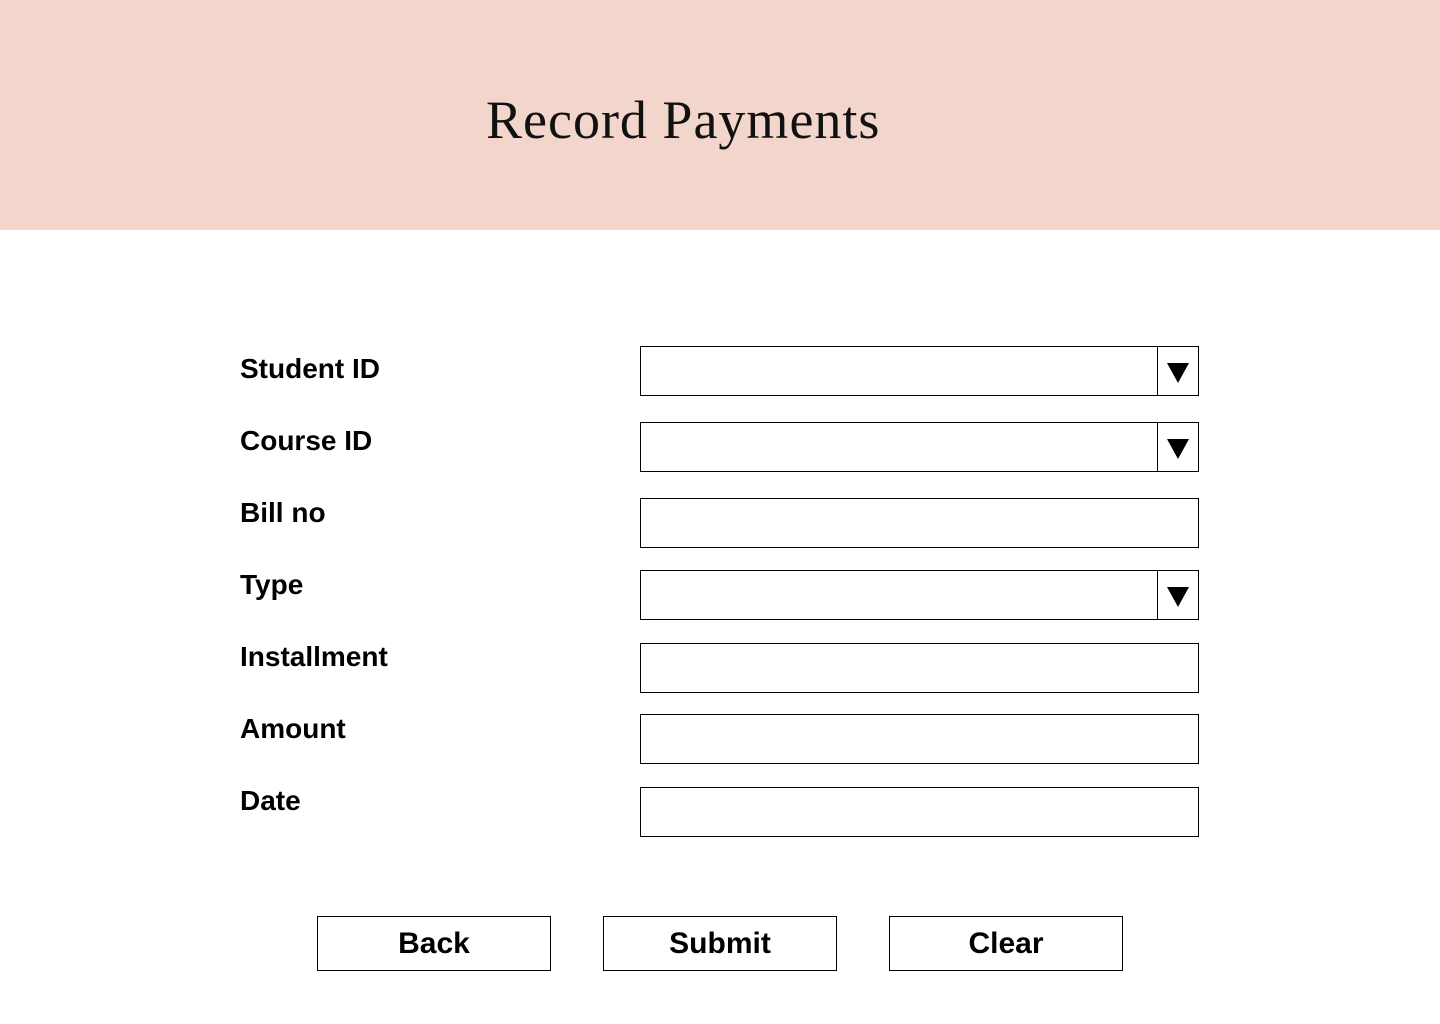  Describe the element at coordinates (314, 656) in the screenshot. I see `installment-label: Installment` at that location.